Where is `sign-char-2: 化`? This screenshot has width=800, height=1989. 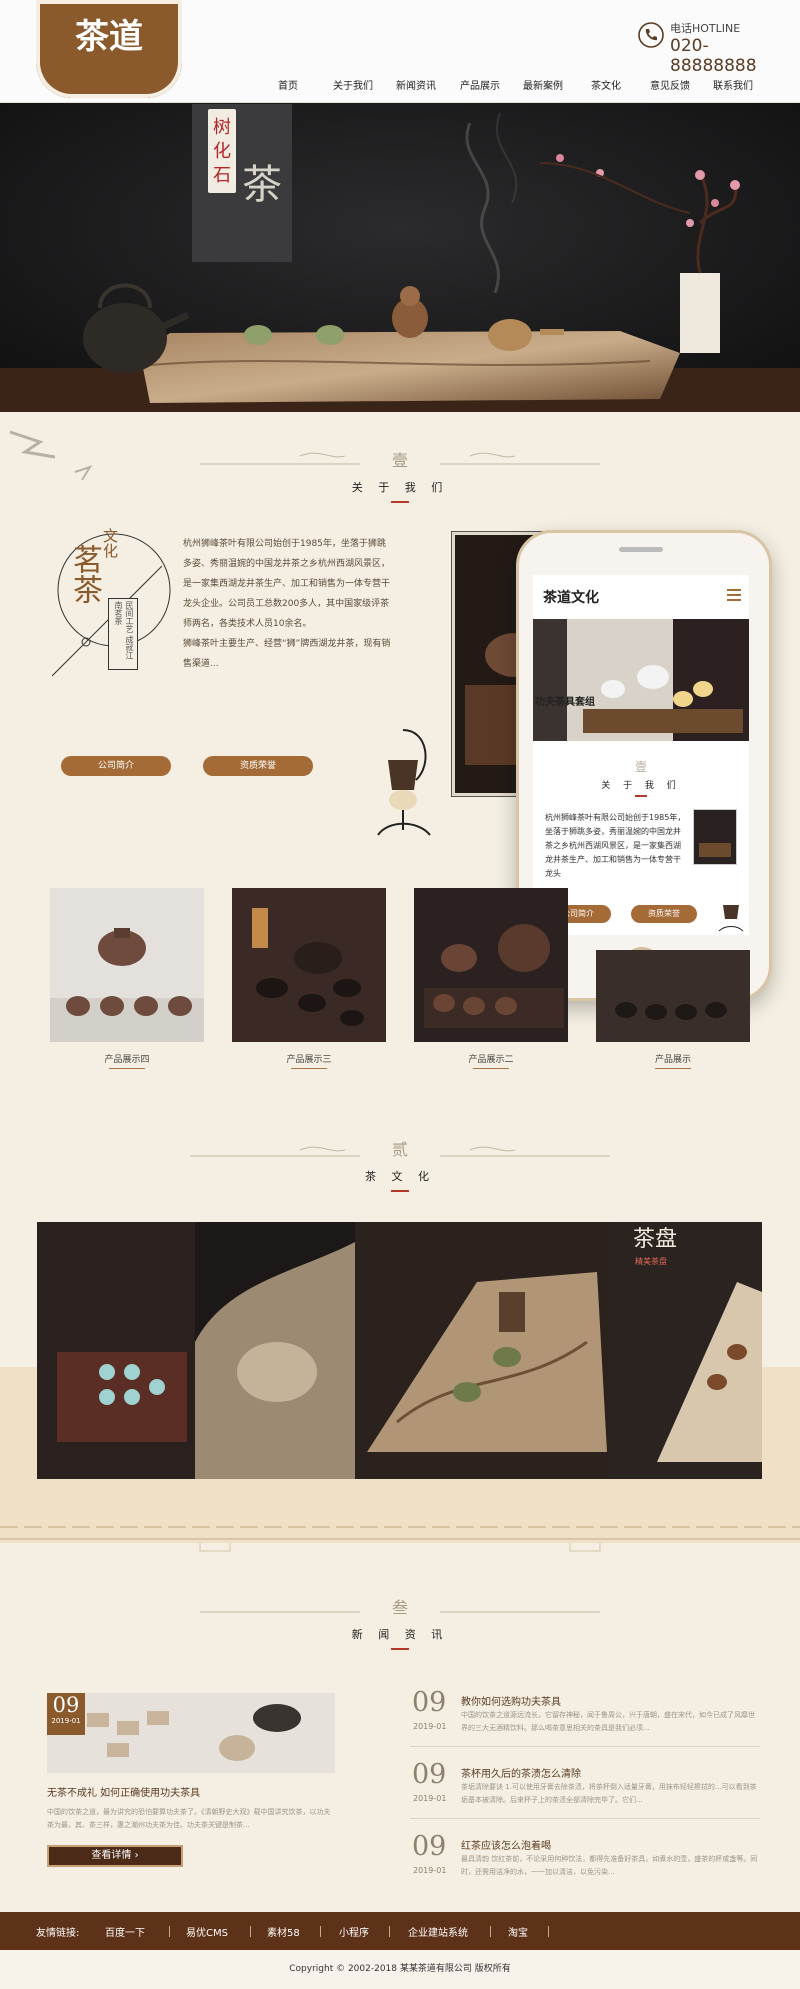 sign-char-2: 化 is located at coordinates (222, 151).